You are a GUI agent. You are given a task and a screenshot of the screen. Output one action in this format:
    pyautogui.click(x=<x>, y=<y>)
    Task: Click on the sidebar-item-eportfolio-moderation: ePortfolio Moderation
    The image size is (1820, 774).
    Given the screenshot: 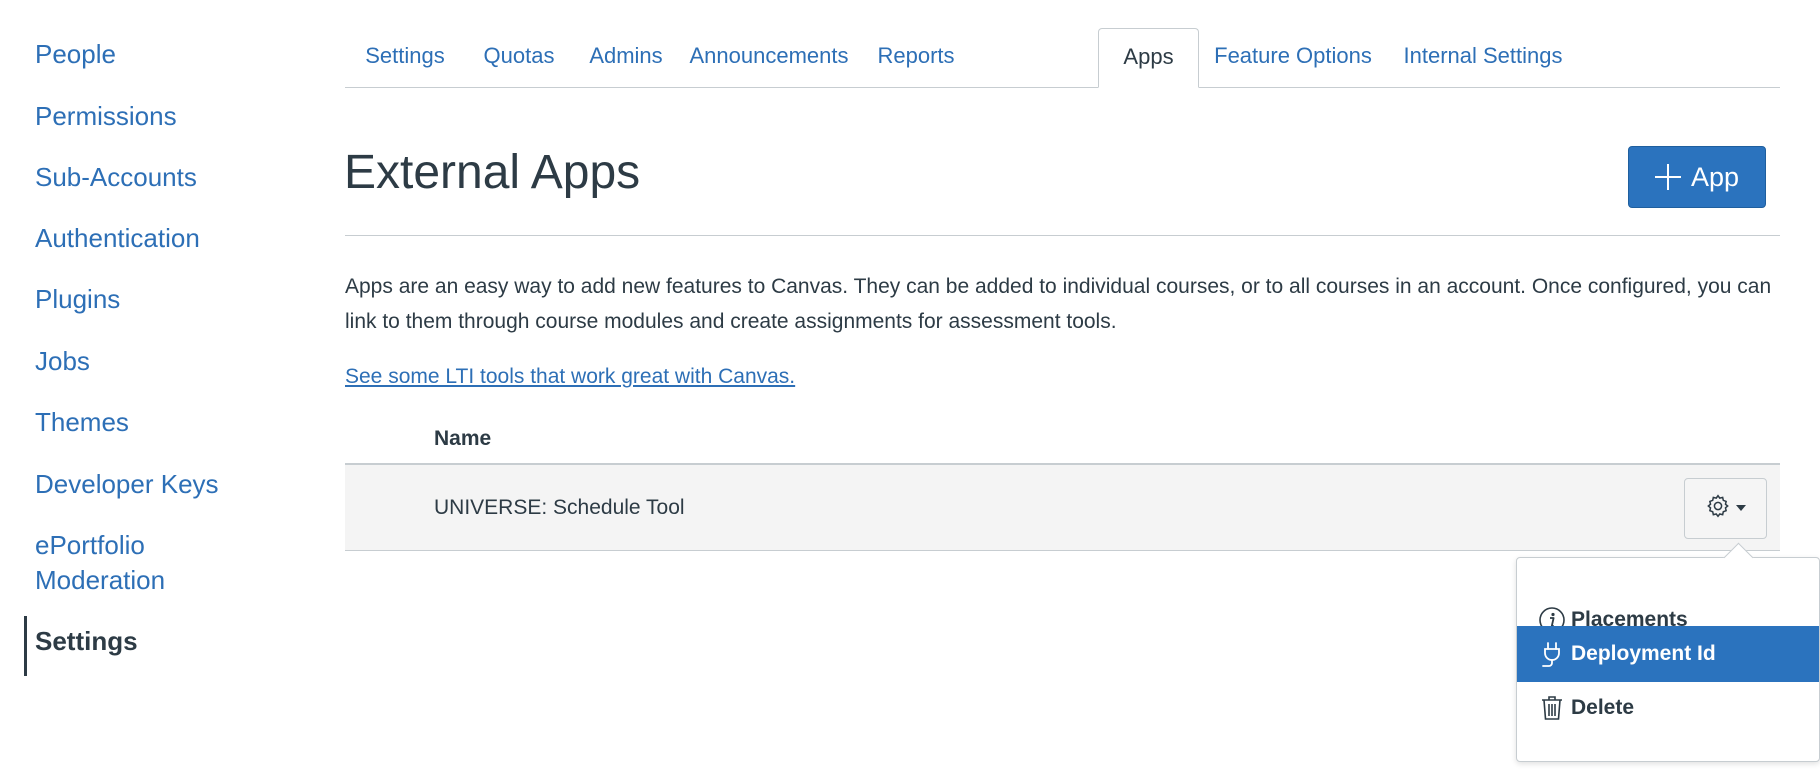 What is the action you would take?
    pyautogui.click(x=100, y=563)
    